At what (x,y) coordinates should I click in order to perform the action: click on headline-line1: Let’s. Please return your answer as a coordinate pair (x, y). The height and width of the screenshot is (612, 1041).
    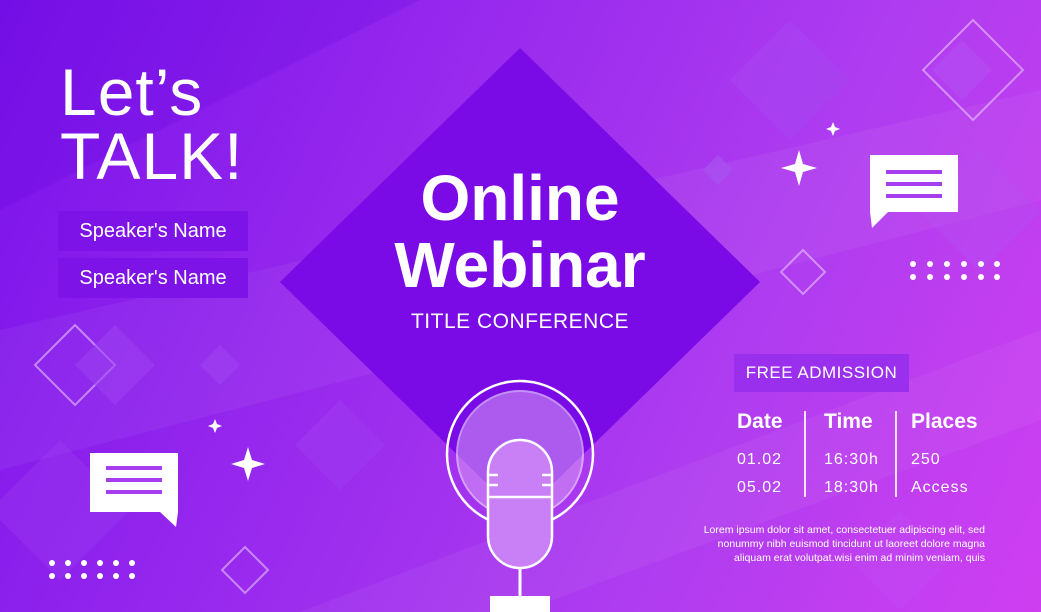
    Looking at the image, I should click on (132, 92).